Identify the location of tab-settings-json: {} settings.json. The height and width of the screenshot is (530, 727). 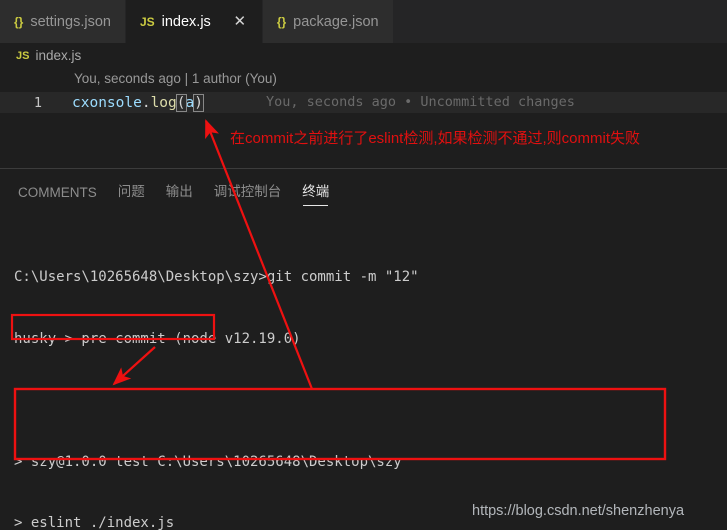
(63, 21).